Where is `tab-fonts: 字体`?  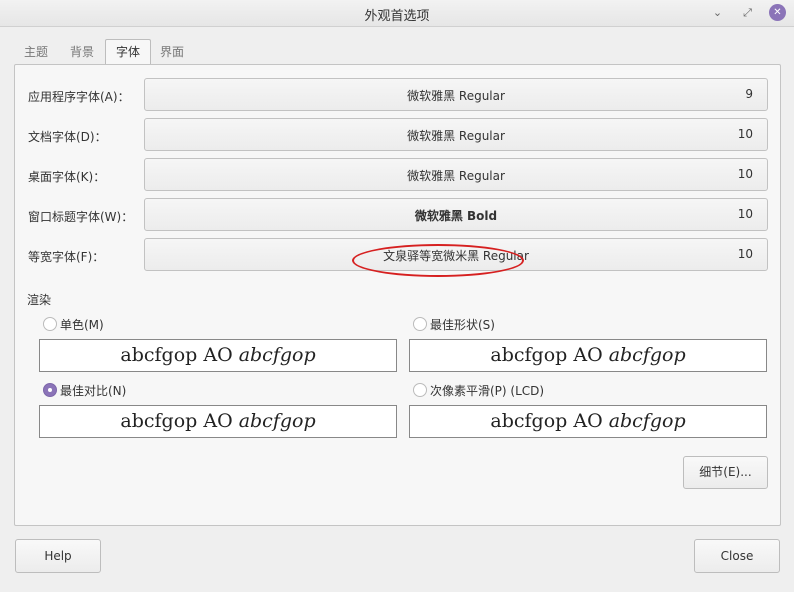 tab-fonts: 字体 is located at coordinates (128, 52).